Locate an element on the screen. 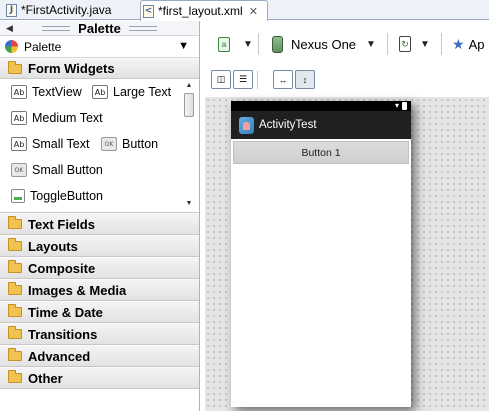 The image size is (489, 411). widget-label: Small Text is located at coordinates (61, 144).